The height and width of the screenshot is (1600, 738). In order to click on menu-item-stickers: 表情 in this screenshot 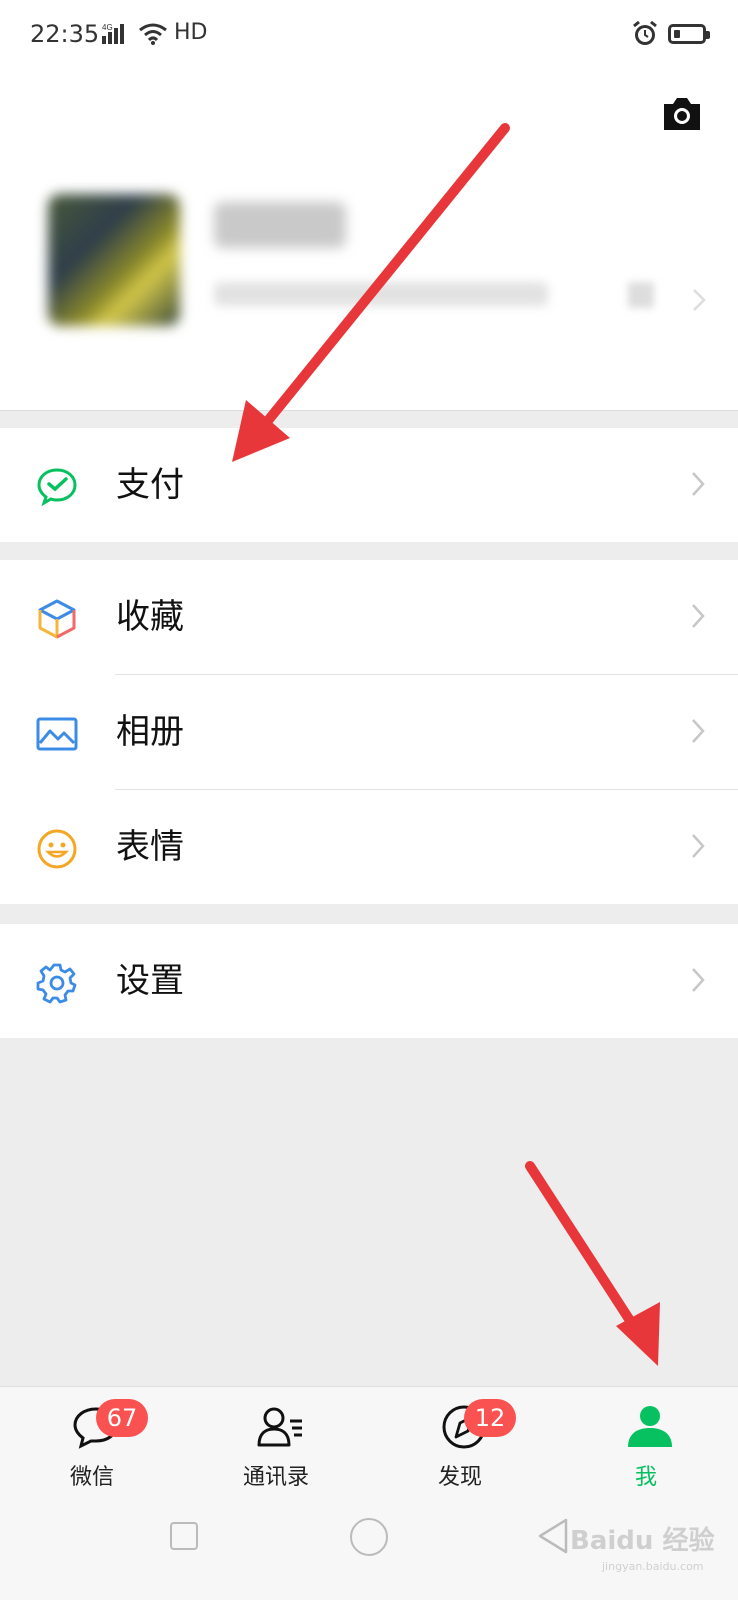, I will do `click(369, 847)`.